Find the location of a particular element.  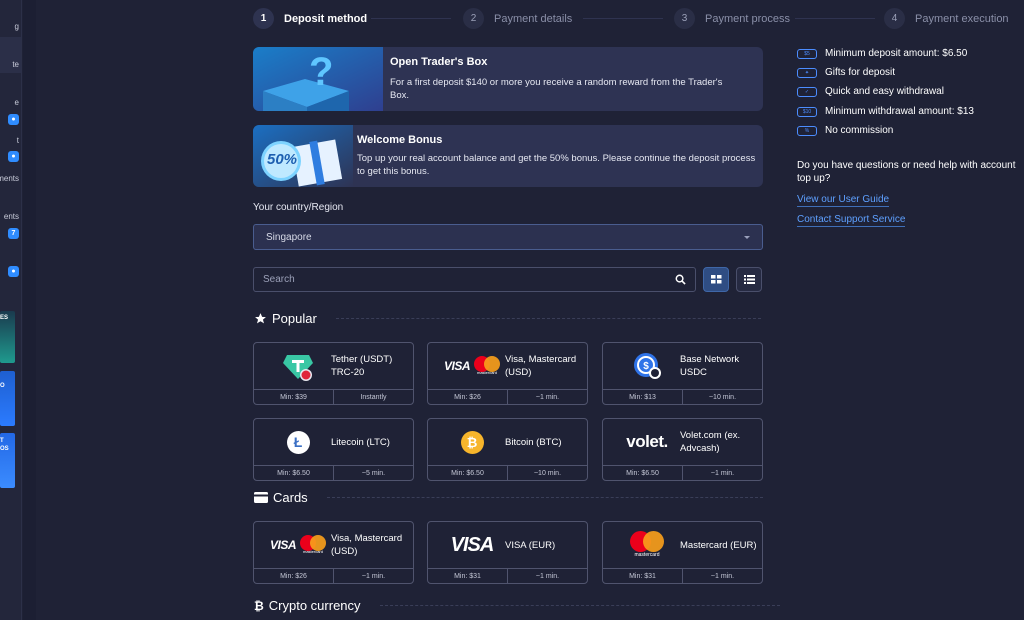

min-amount: Min: $39 is located at coordinates (293, 397).